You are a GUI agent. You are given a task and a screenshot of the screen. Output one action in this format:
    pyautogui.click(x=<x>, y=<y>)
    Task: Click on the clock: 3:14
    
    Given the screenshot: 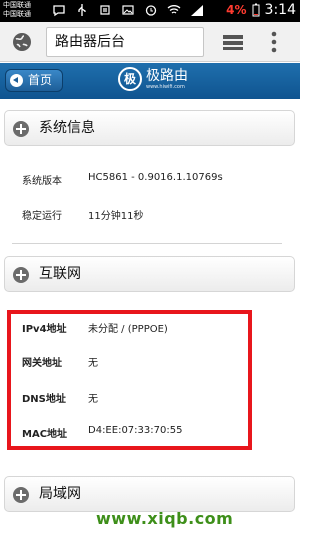 What is the action you would take?
    pyautogui.click(x=280, y=10)
    